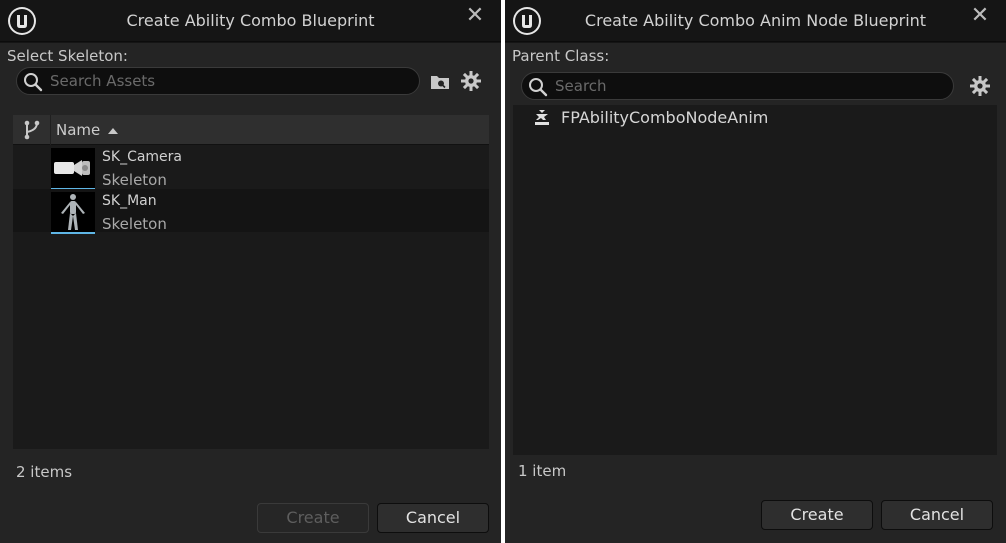 The height and width of the screenshot is (543, 1006). I want to click on column-header: Name, so click(251, 130).